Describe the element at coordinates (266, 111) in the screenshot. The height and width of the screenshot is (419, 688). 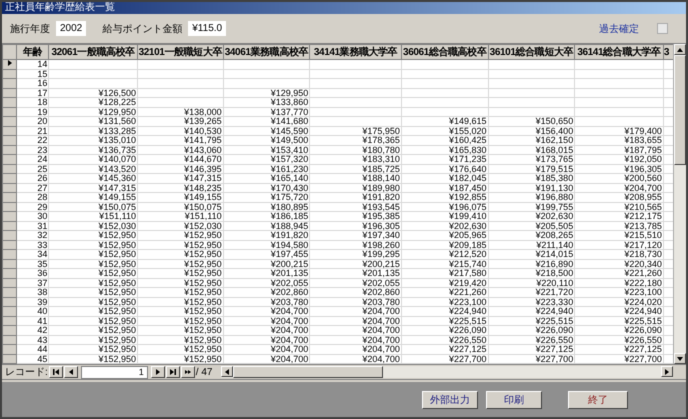
I see `table-cell: ¥137,770` at that location.